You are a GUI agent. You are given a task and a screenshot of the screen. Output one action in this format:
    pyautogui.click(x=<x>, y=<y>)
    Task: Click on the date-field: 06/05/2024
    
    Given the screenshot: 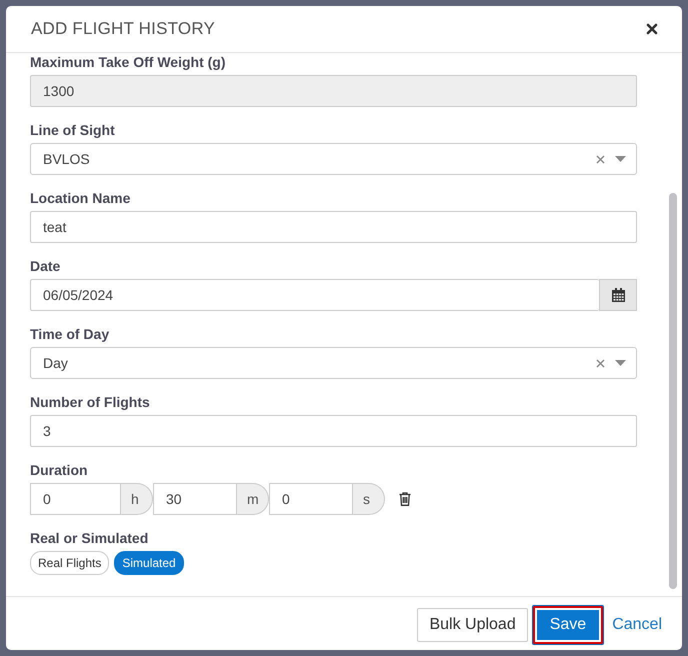 What is the action you would take?
    pyautogui.click(x=314, y=295)
    